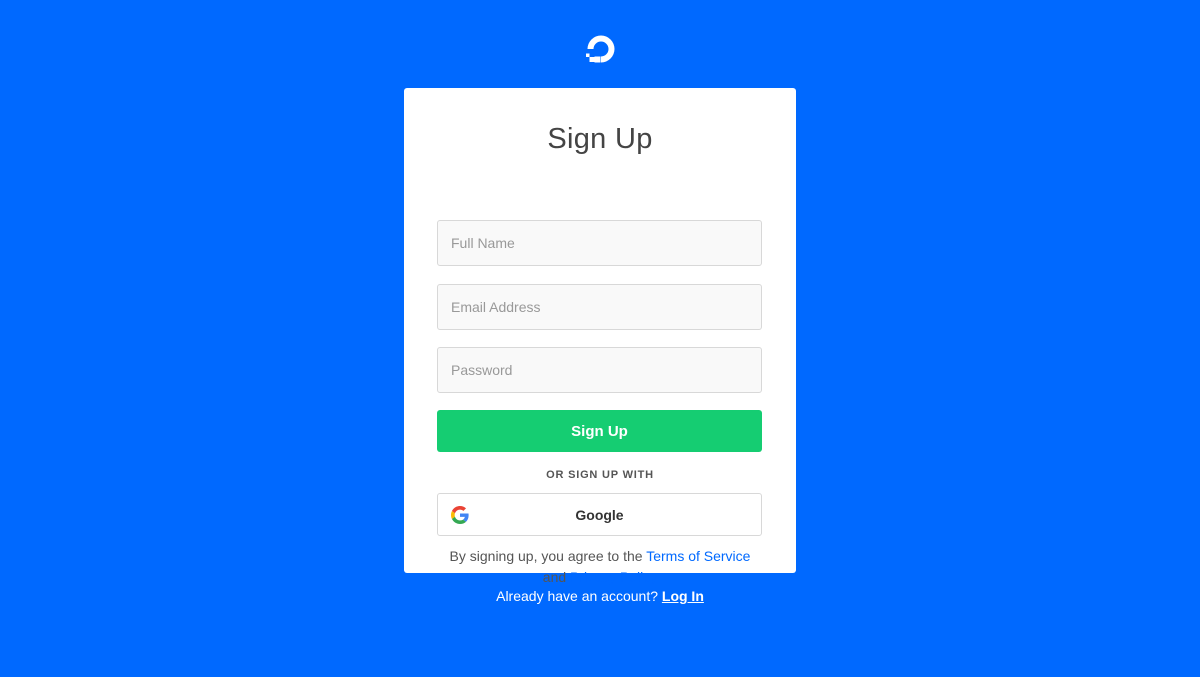  Describe the element at coordinates (577, 596) in the screenshot. I see `login-prompt-text: Already have an account?` at that location.